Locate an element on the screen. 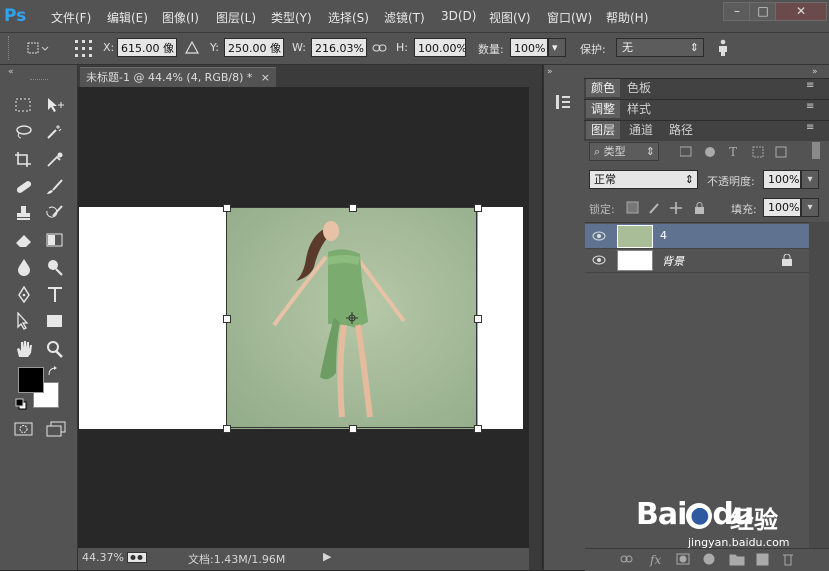 The height and width of the screenshot is (571, 829). crop-tool-icon is located at coordinates (24, 159).